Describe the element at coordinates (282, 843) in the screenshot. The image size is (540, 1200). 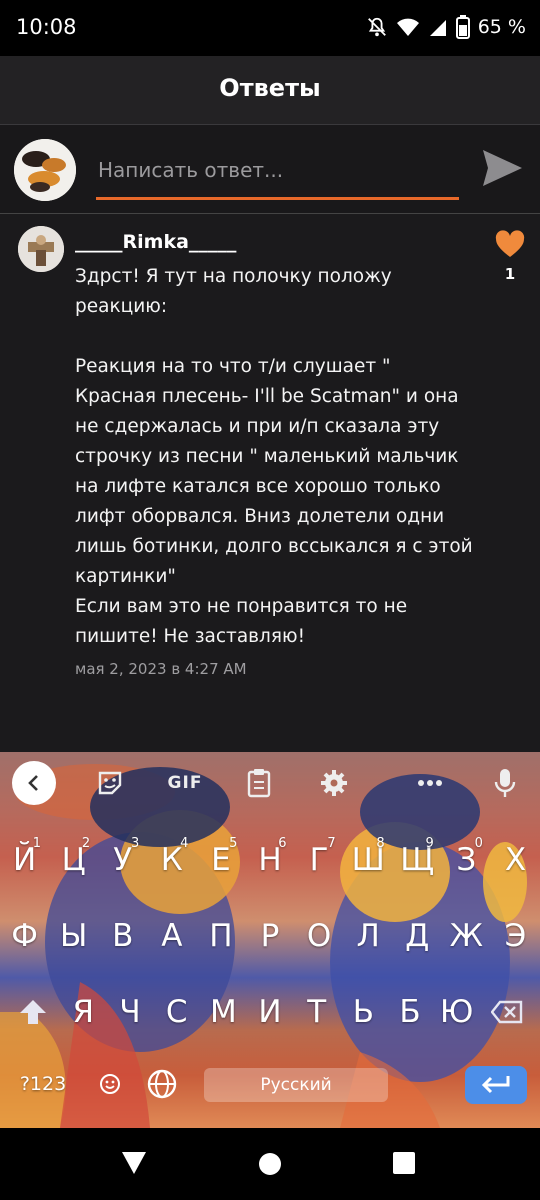
I see `key-number-hint: 6` at that location.